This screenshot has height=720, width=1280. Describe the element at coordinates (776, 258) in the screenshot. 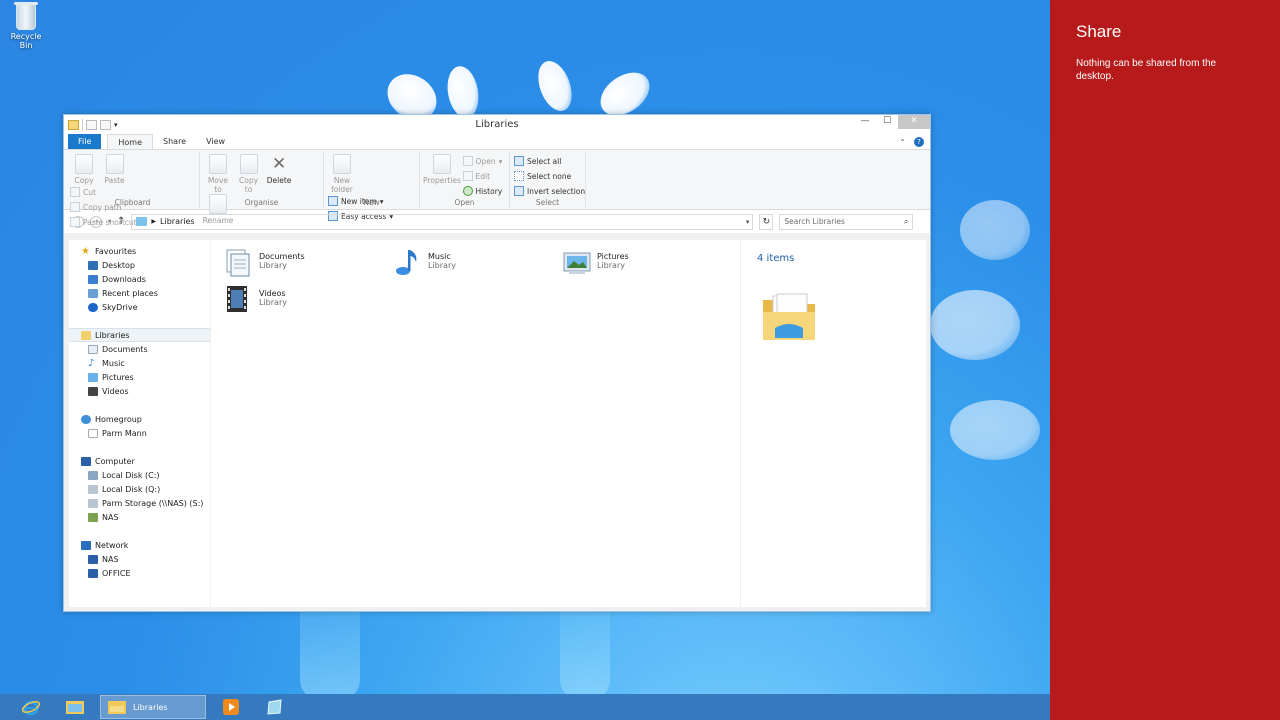

I see `item-count: 4 items` at that location.